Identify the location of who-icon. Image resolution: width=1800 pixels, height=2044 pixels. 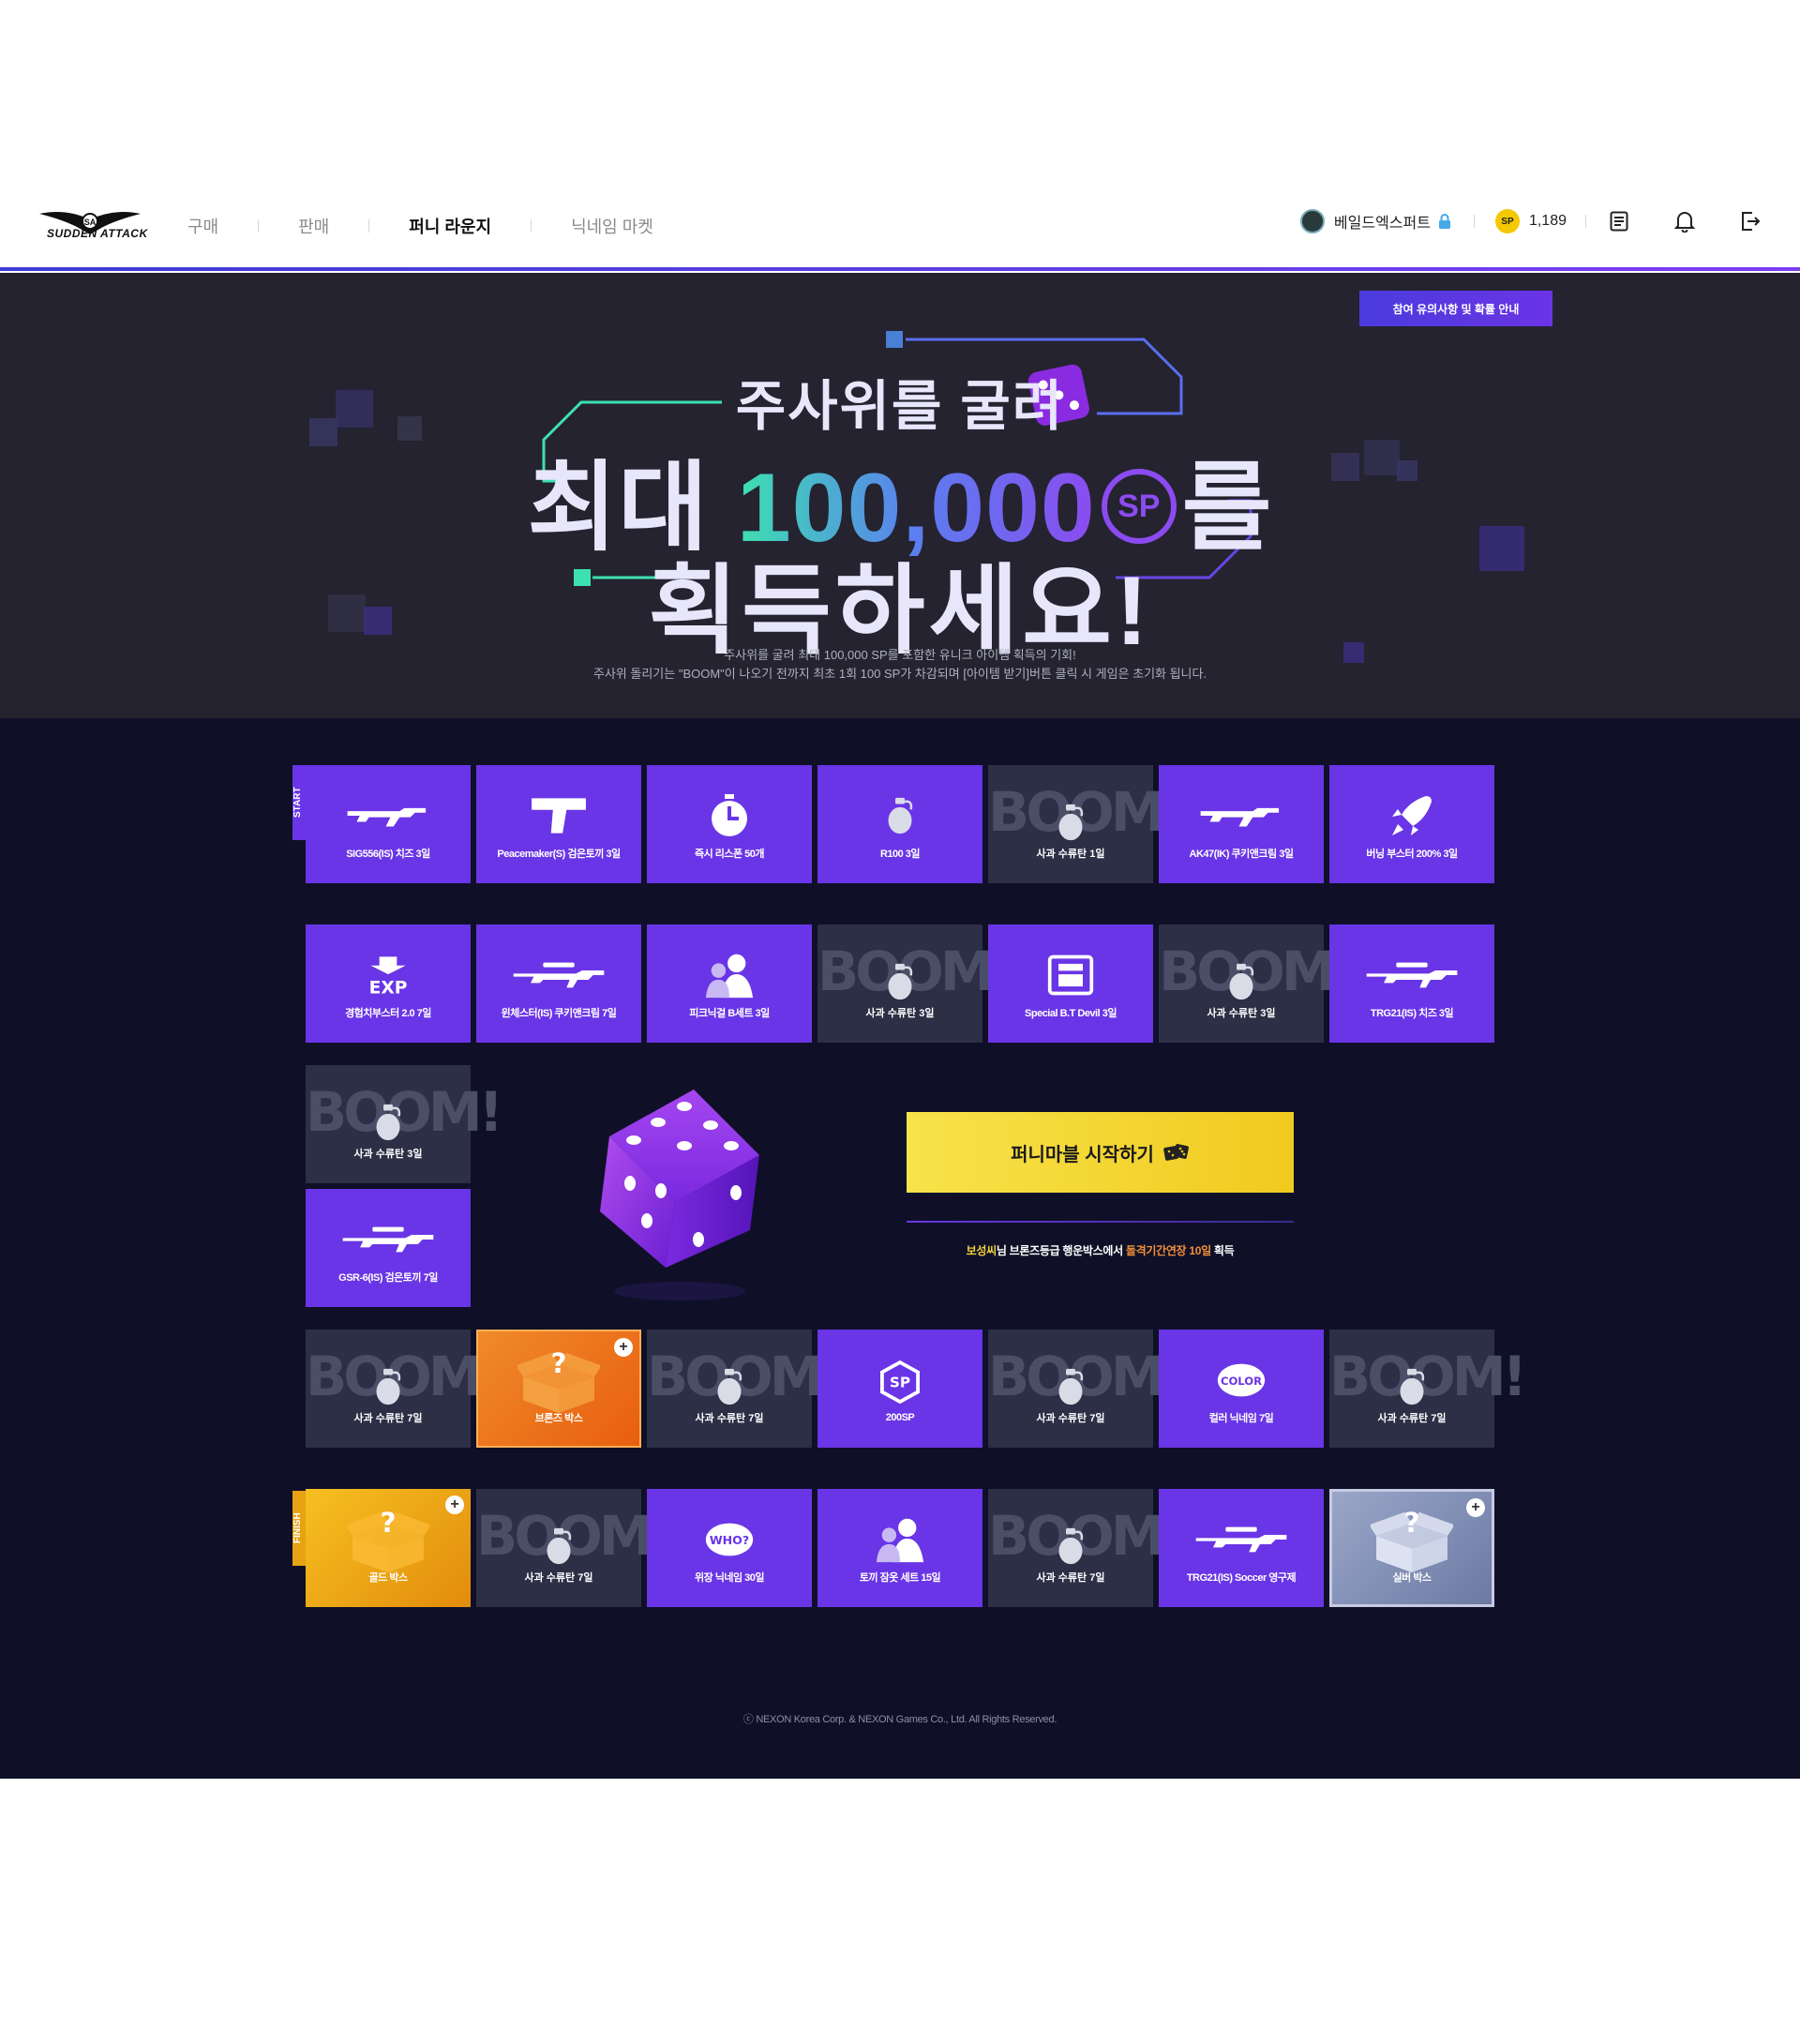
(729, 1539).